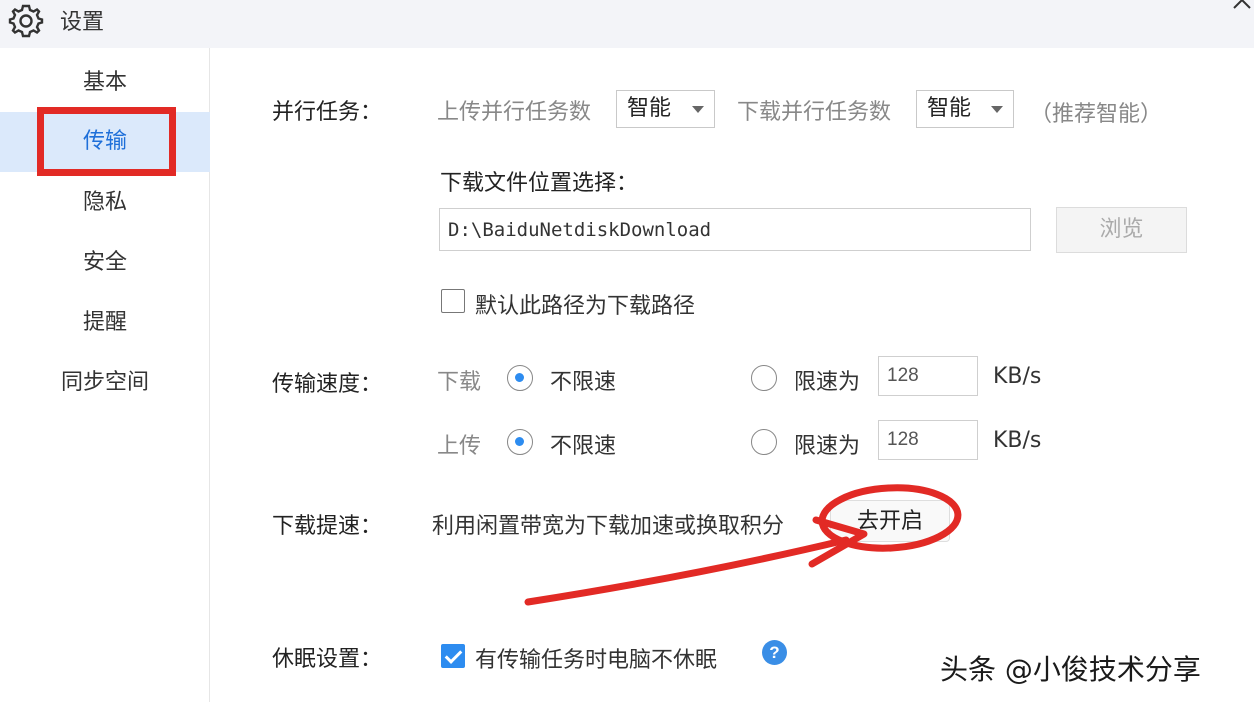 The width and height of the screenshot is (1254, 702). What do you see at coordinates (814, 112) in the screenshot?
I see `download-parallel-label: 下载并行任务数` at bounding box center [814, 112].